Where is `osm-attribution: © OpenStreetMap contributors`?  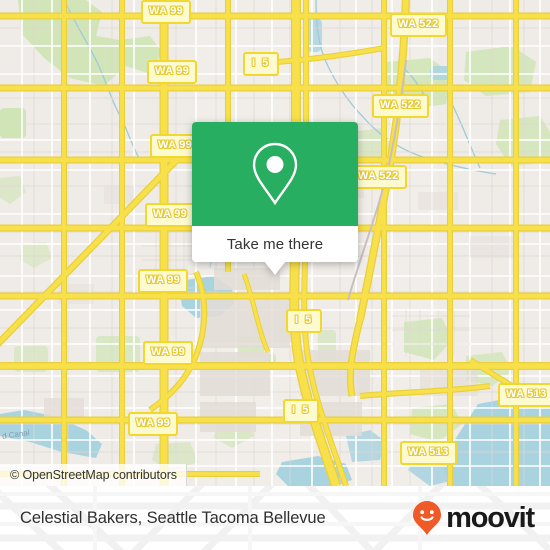
osm-attribution: © OpenStreetMap contributors is located at coordinates (93, 475).